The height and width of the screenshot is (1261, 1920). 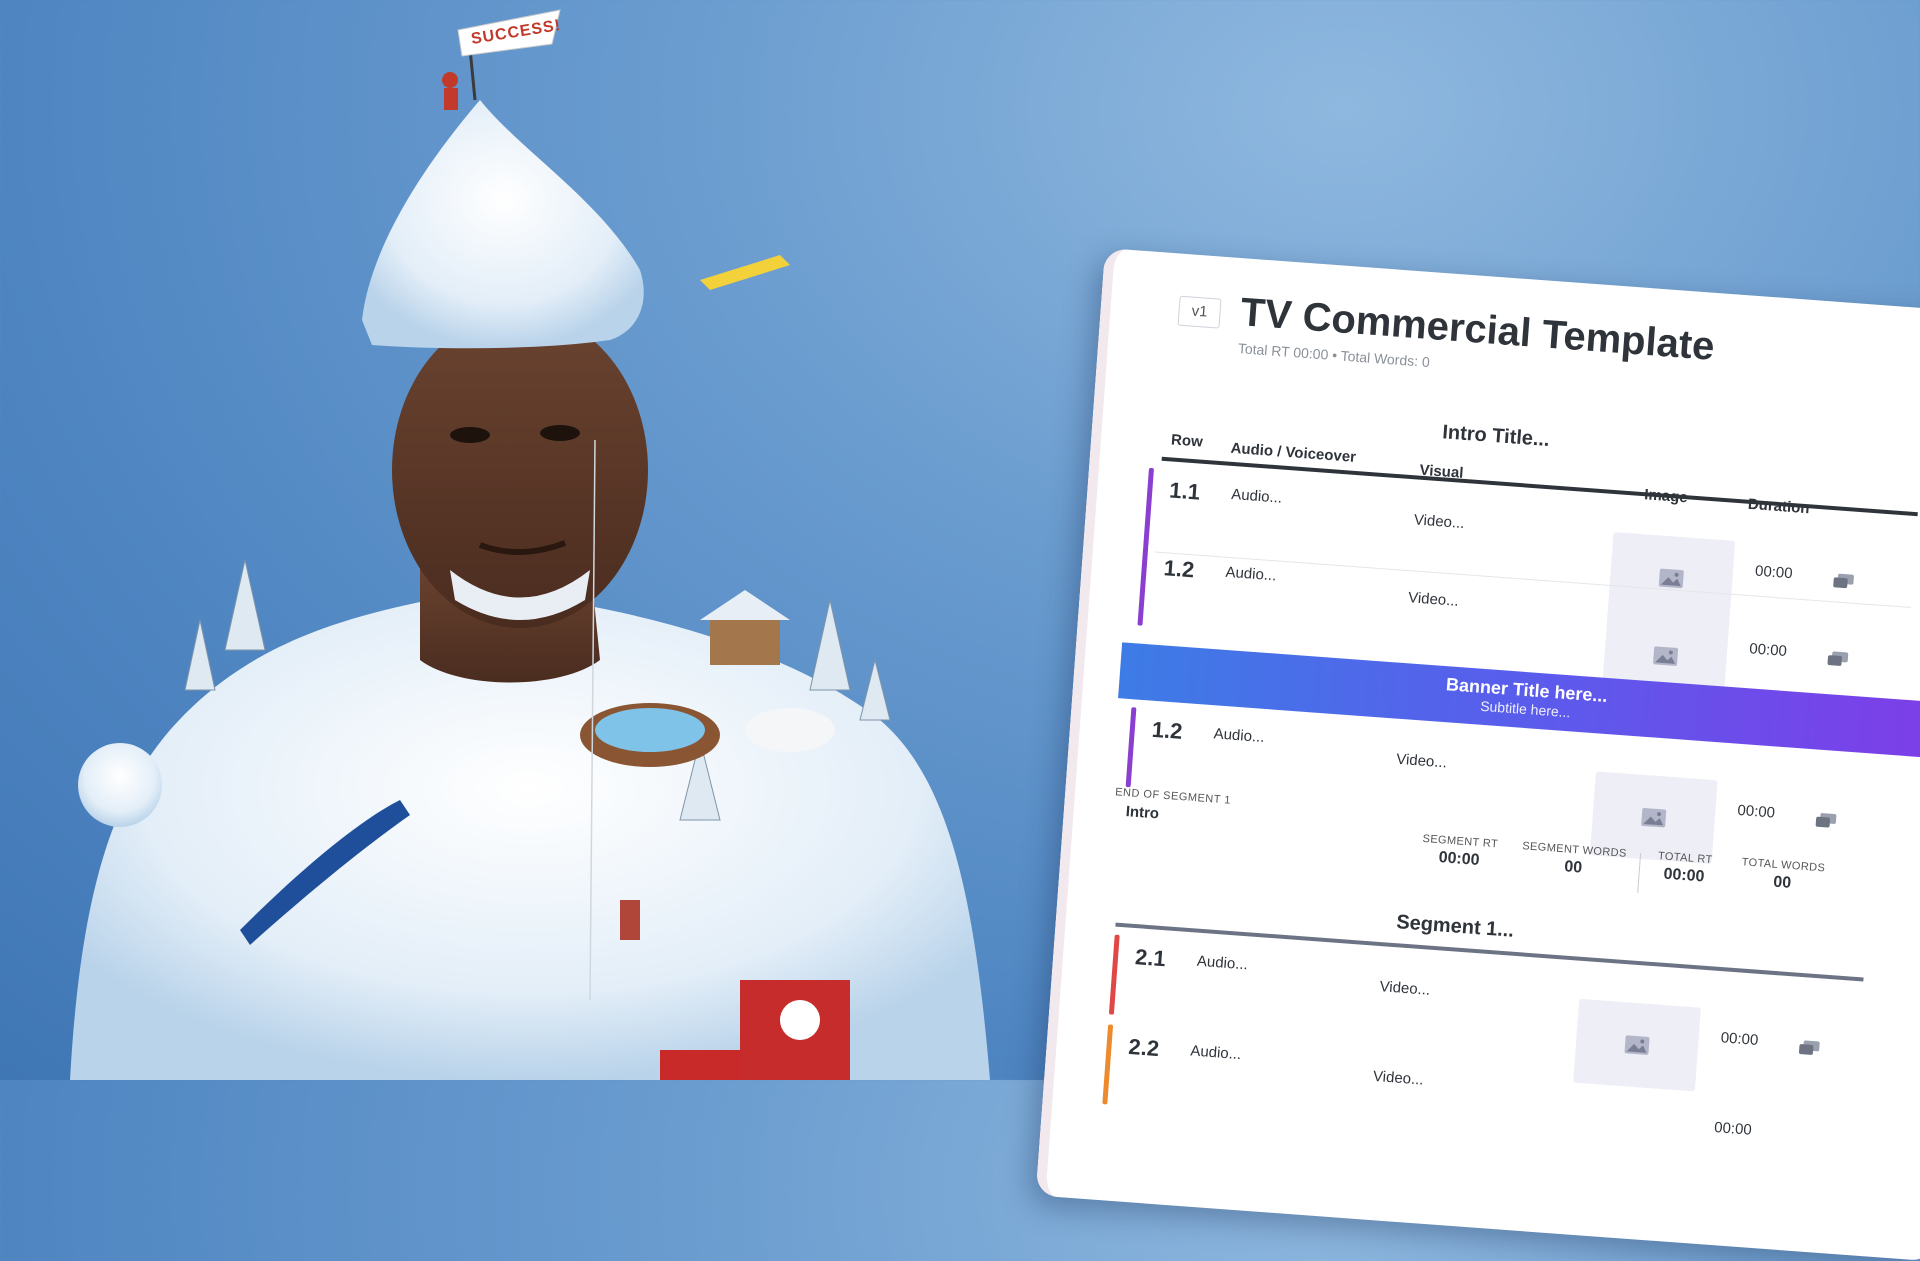 What do you see at coordinates (1187, 441) in the screenshot?
I see `col-row: Row` at bounding box center [1187, 441].